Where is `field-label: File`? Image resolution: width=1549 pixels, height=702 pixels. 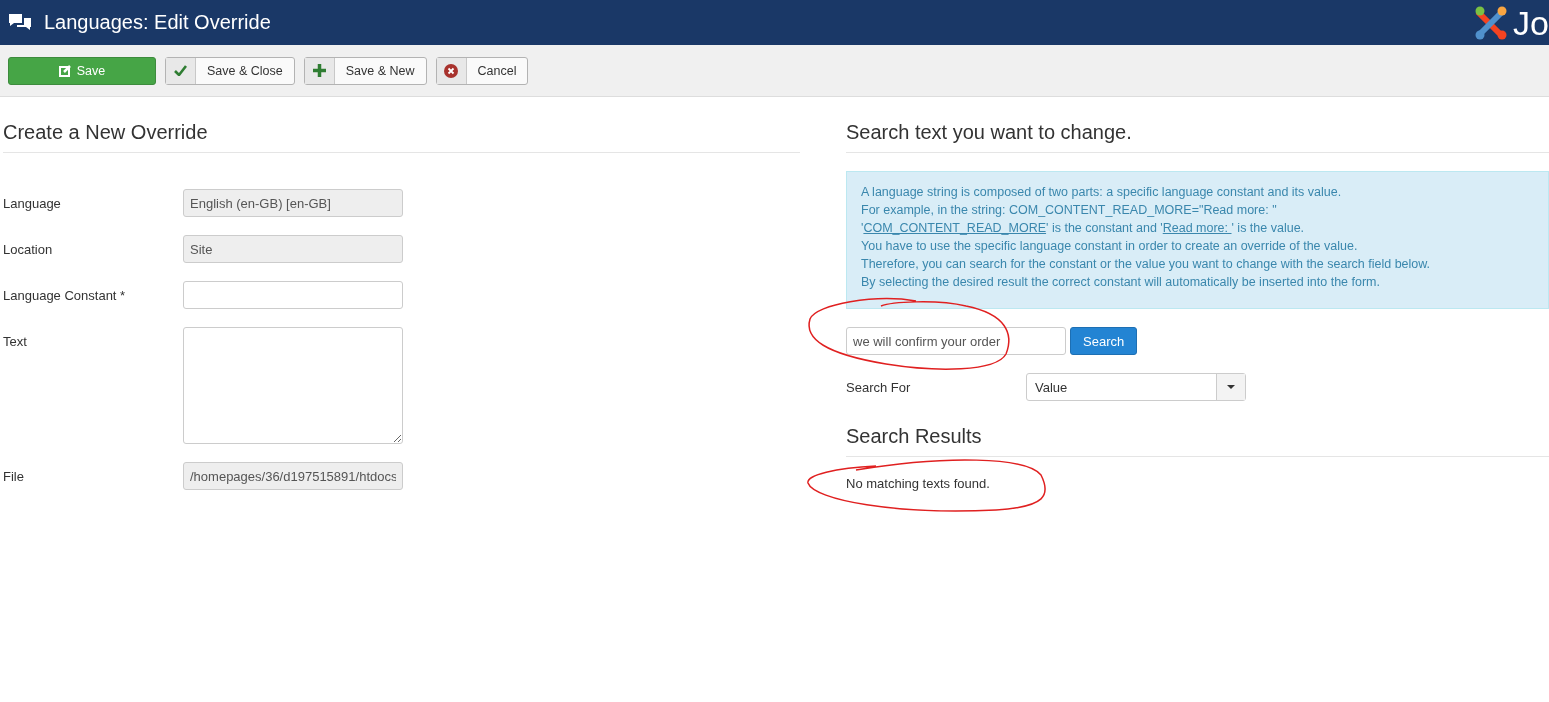 field-label: File is located at coordinates (14, 476).